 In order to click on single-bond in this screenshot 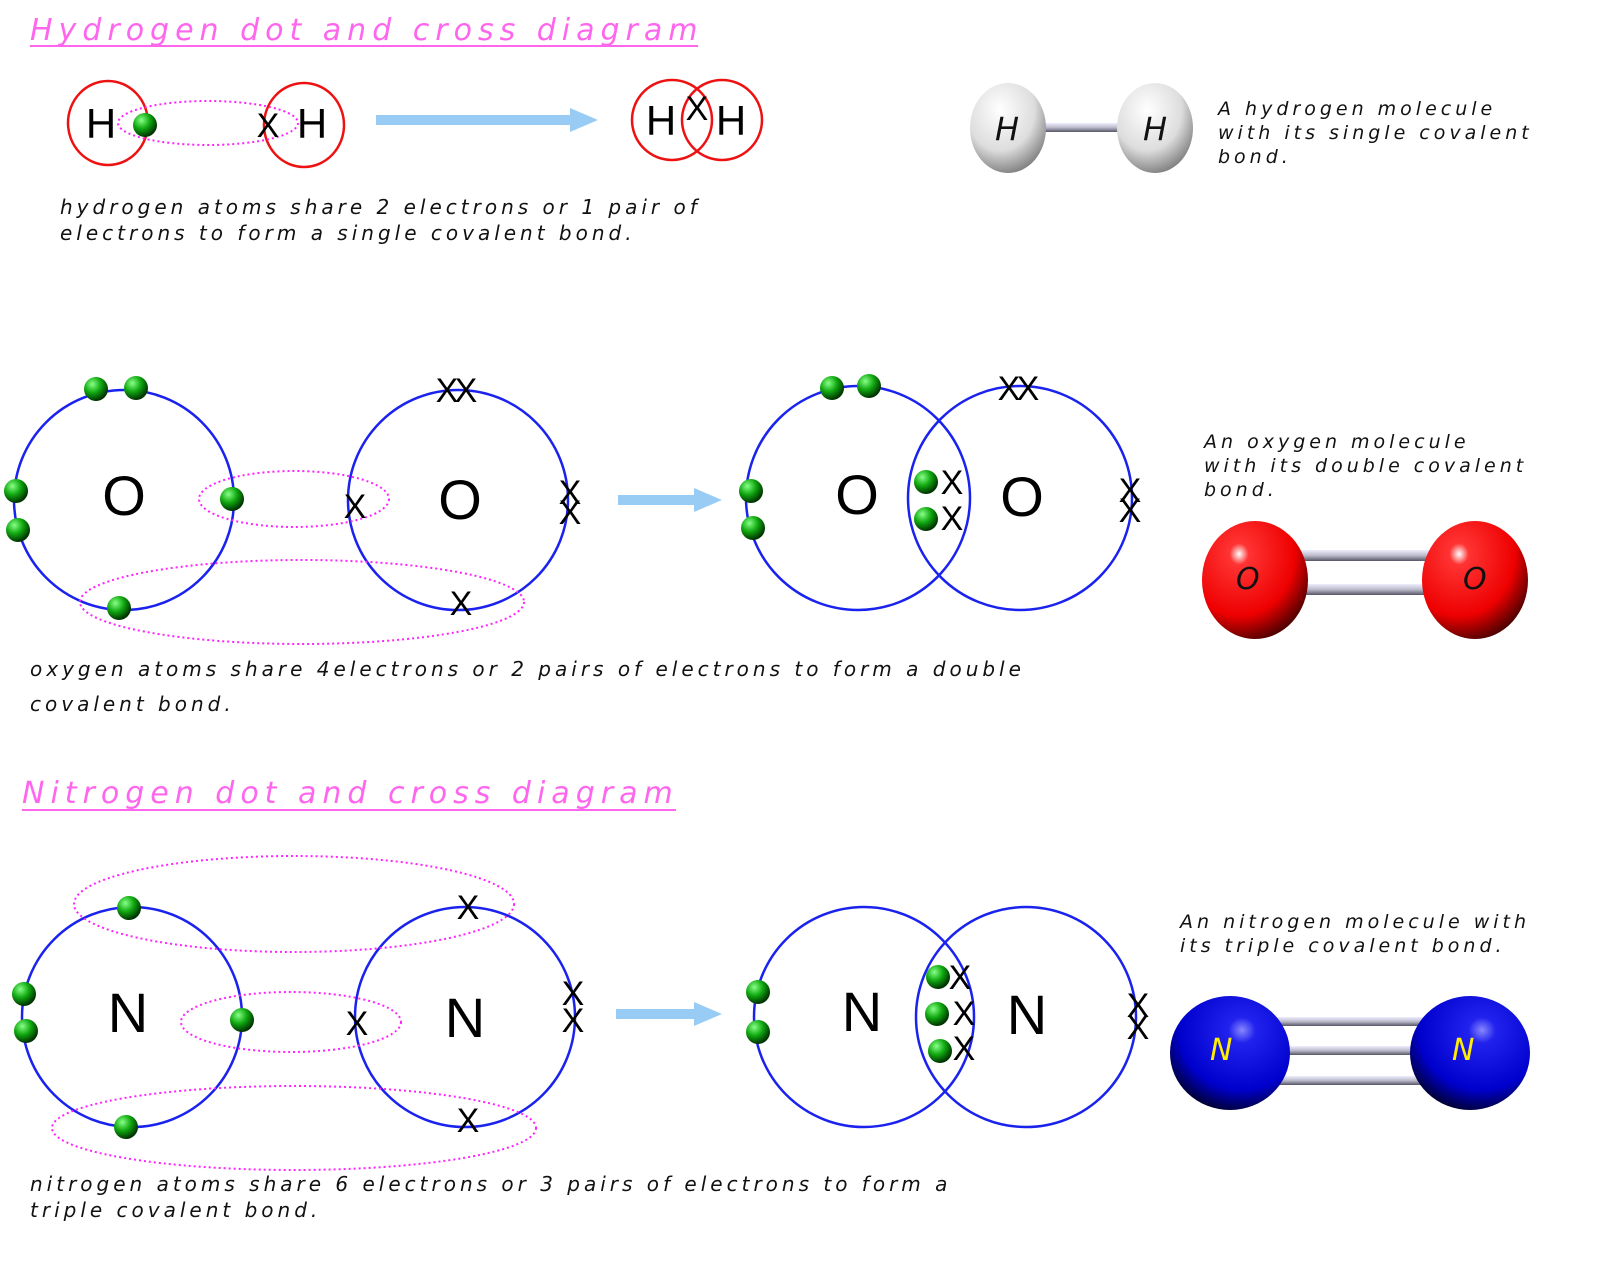, I will do `click(1080, 127)`.